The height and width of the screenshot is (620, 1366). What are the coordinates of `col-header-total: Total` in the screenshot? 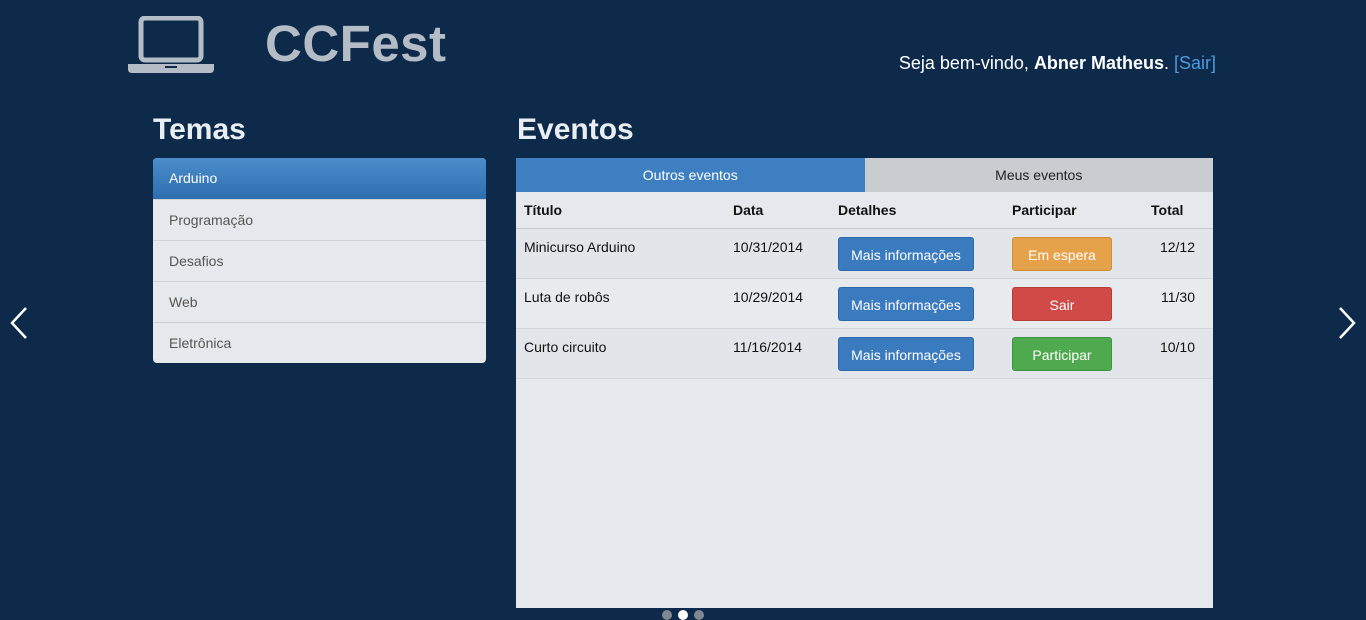 It's located at (1178, 210).